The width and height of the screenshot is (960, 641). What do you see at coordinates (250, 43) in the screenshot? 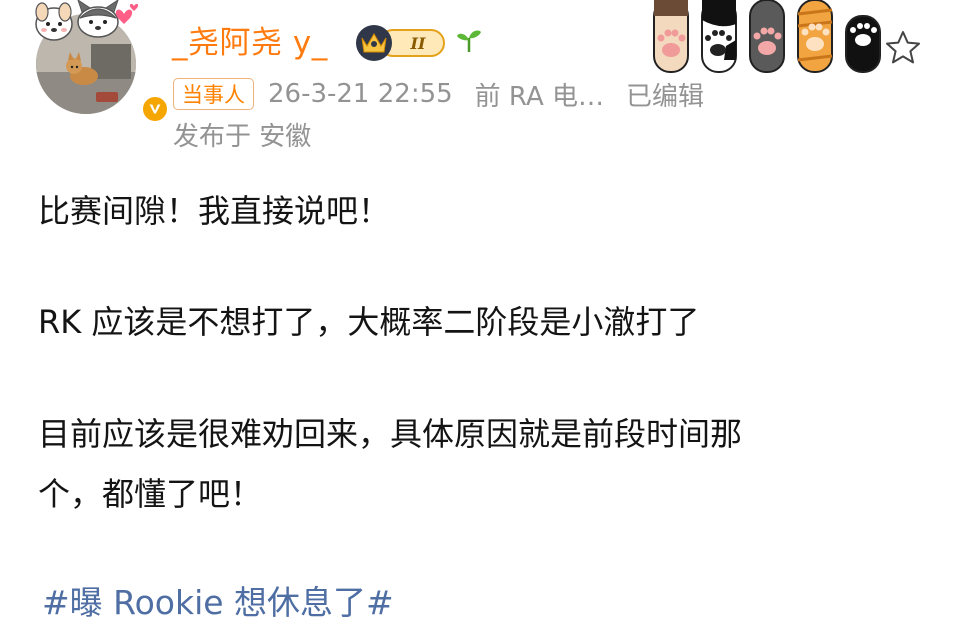
I see `username-link: _尧阿尧 y_` at bounding box center [250, 43].